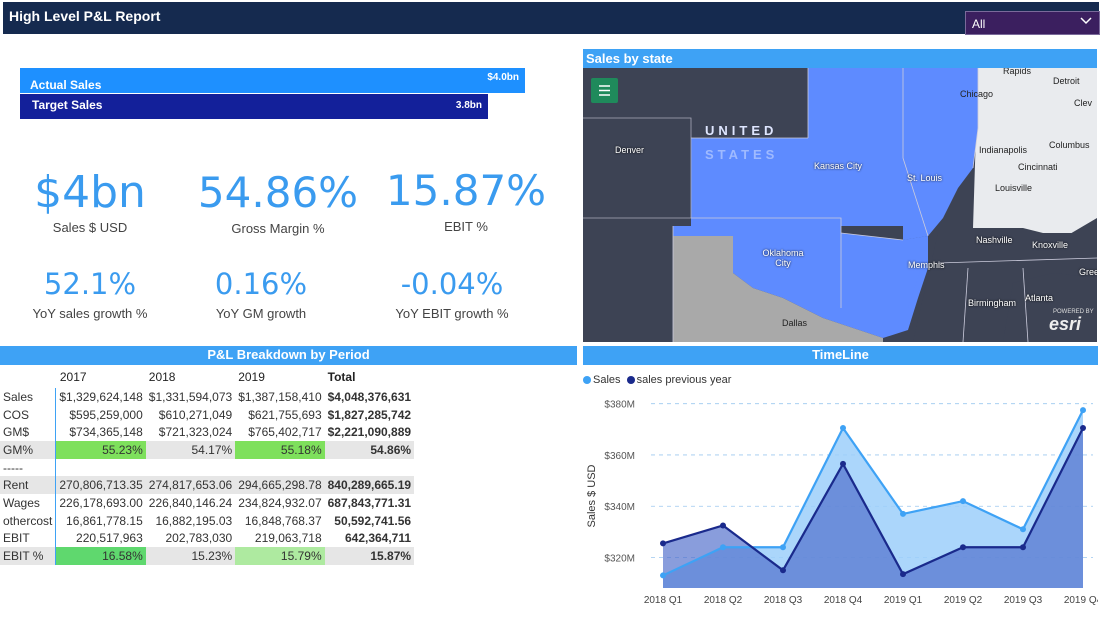  What do you see at coordinates (977, 94) in the screenshot?
I see `city-chicago: Chicago` at bounding box center [977, 94].